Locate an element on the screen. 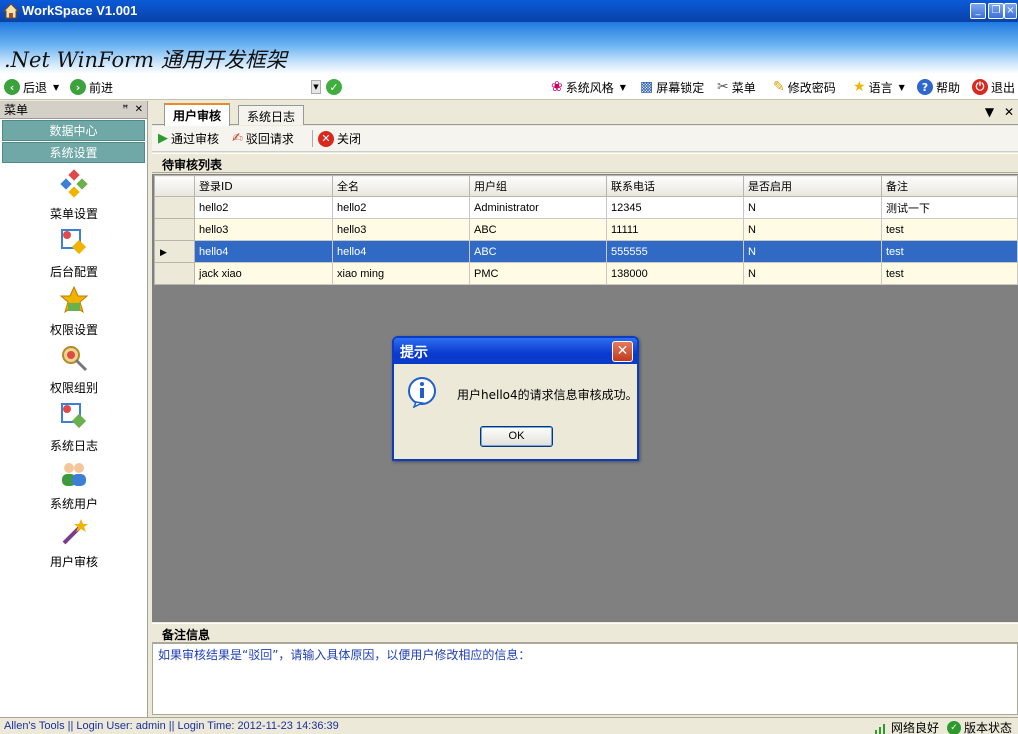 The image size is (1018, 734). sidebar-item-permission-group: 权限组别 is located at coordinates (74, 369).